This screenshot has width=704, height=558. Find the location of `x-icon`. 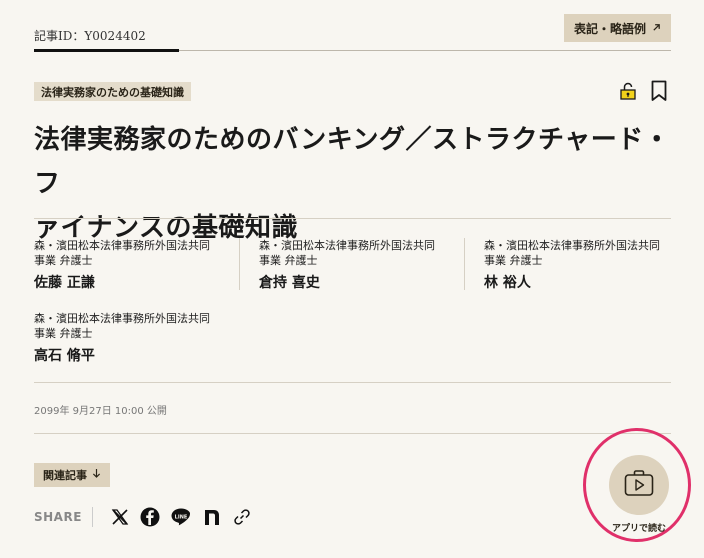

x-icon is located at coordinates (120, 517).